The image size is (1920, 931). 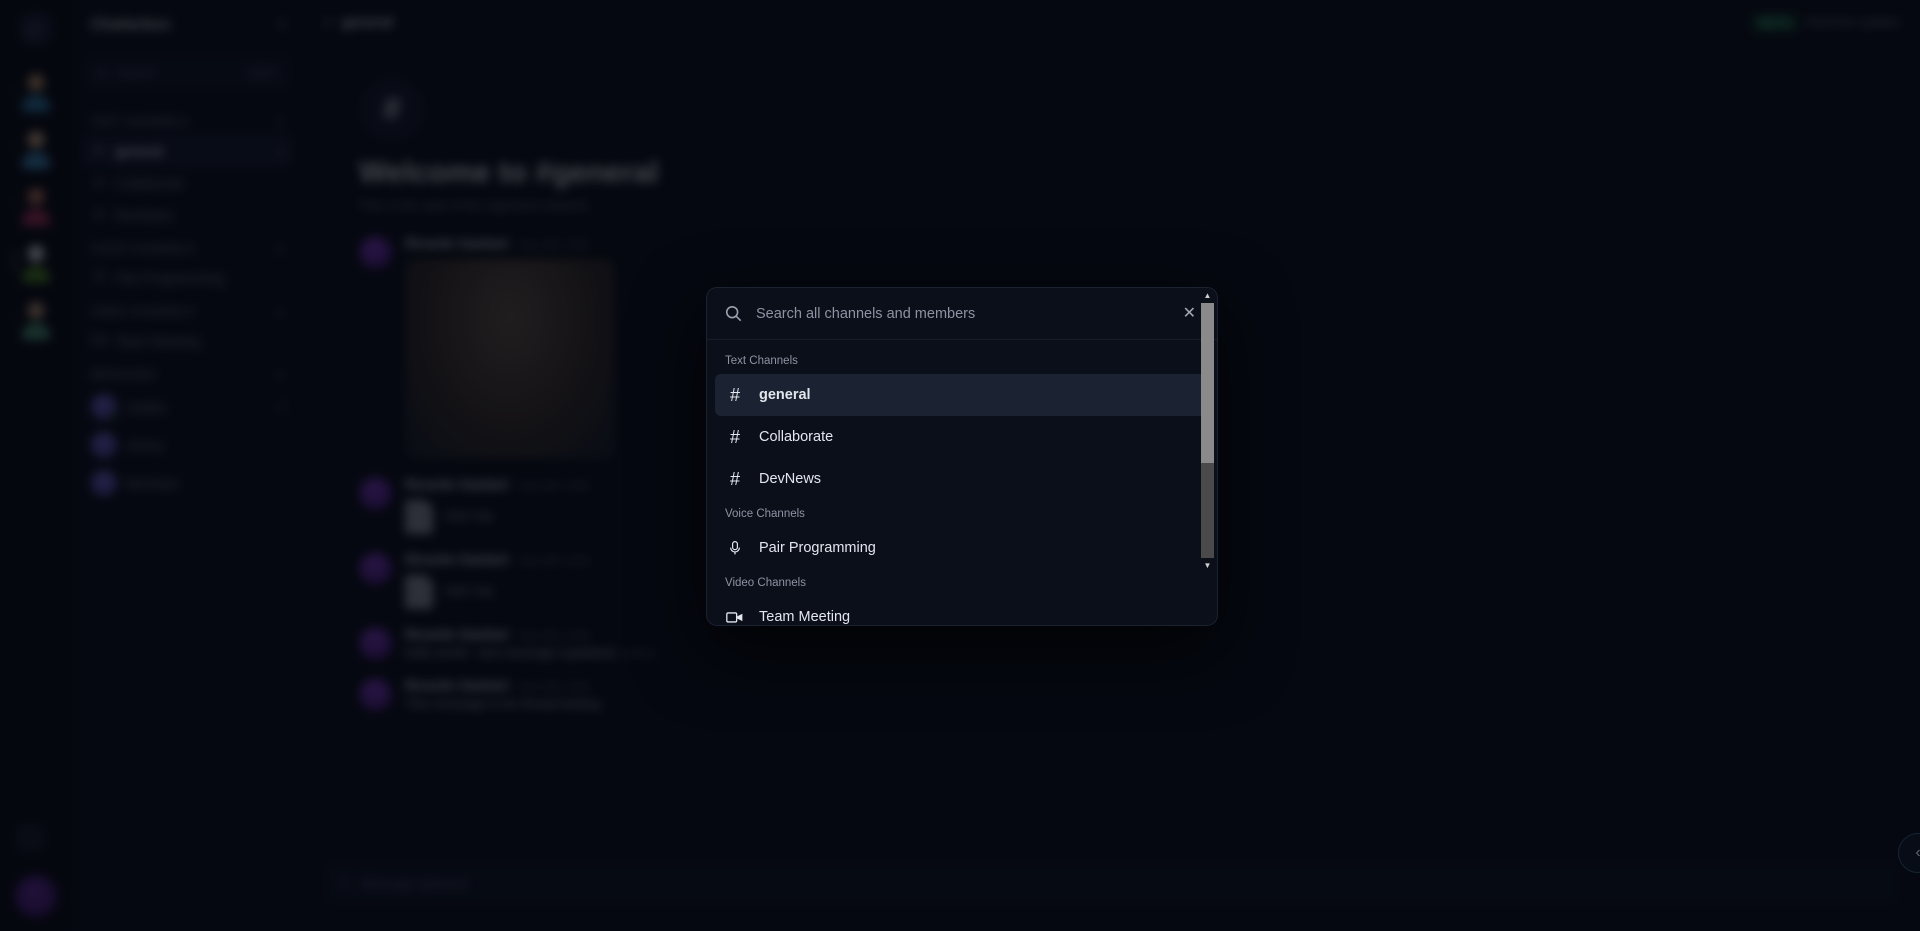 I want to click on results-scrollbar: ▲ ▼, so click(x=1207, y=430).